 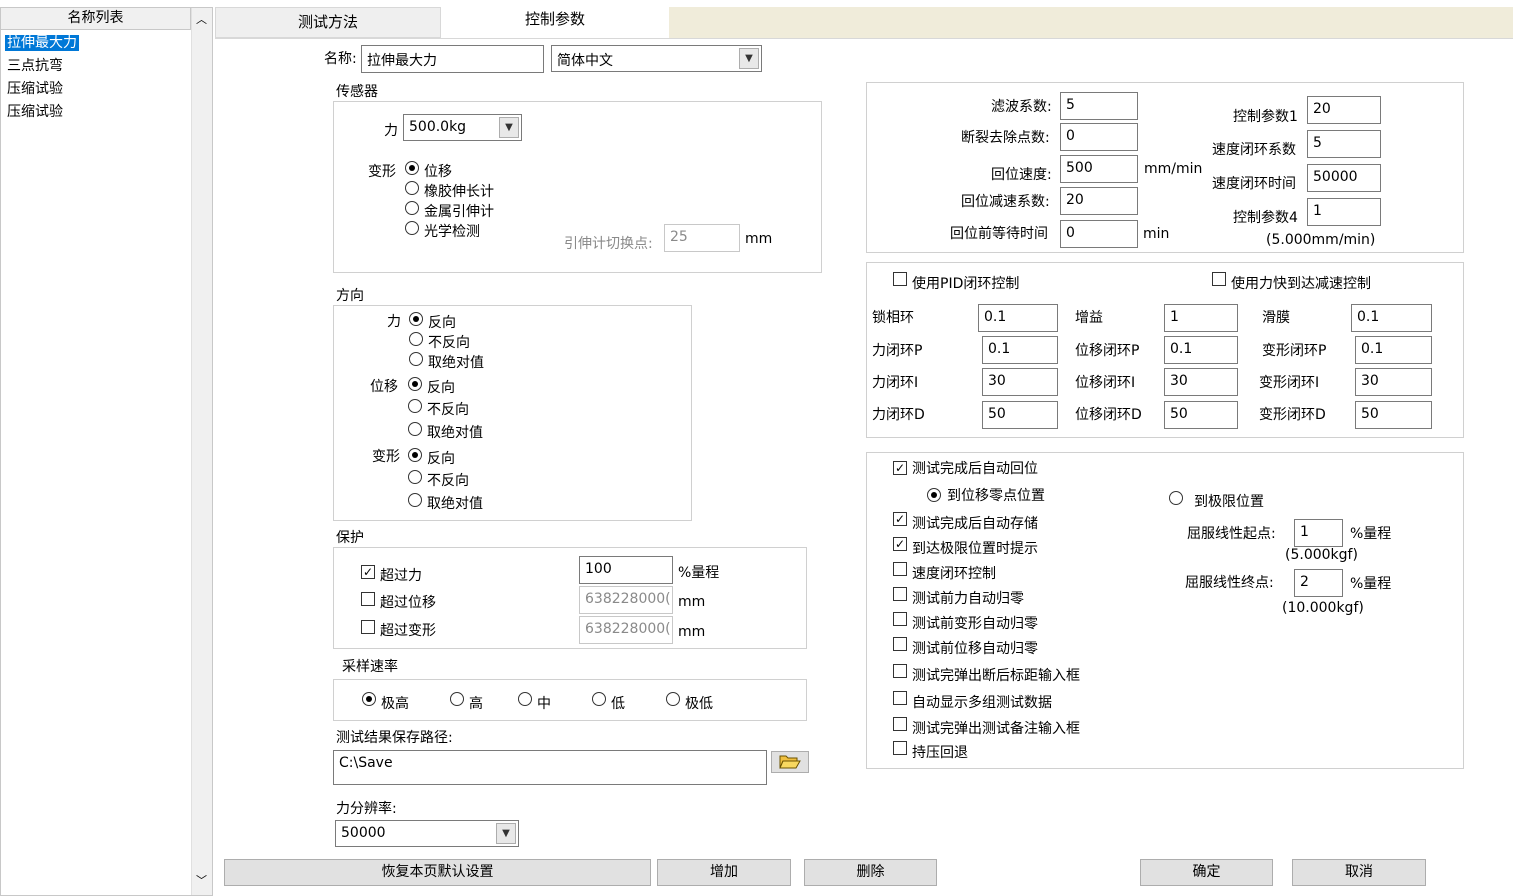 What do you see at coordinates (1359, 872) in the screenshot?
I see `cancel-button: 取消` at bounding box center [1359, 872].